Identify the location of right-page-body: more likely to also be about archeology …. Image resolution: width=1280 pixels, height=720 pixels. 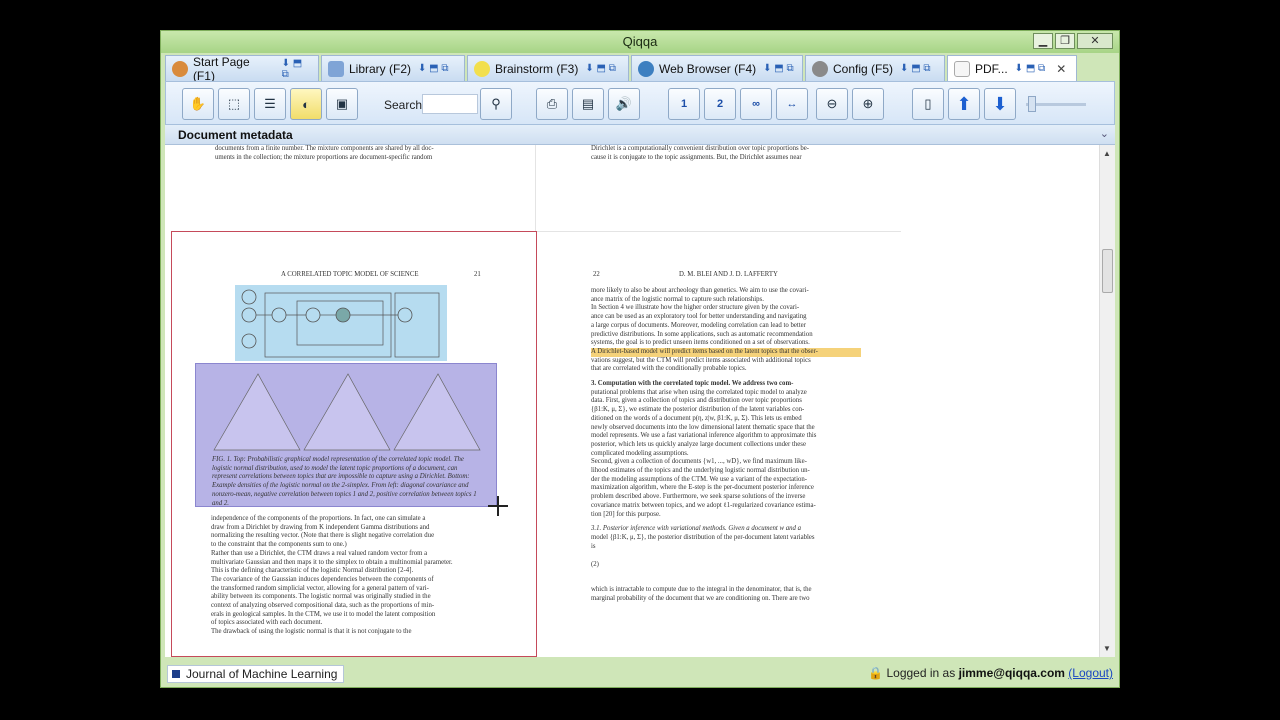
(726, 445).